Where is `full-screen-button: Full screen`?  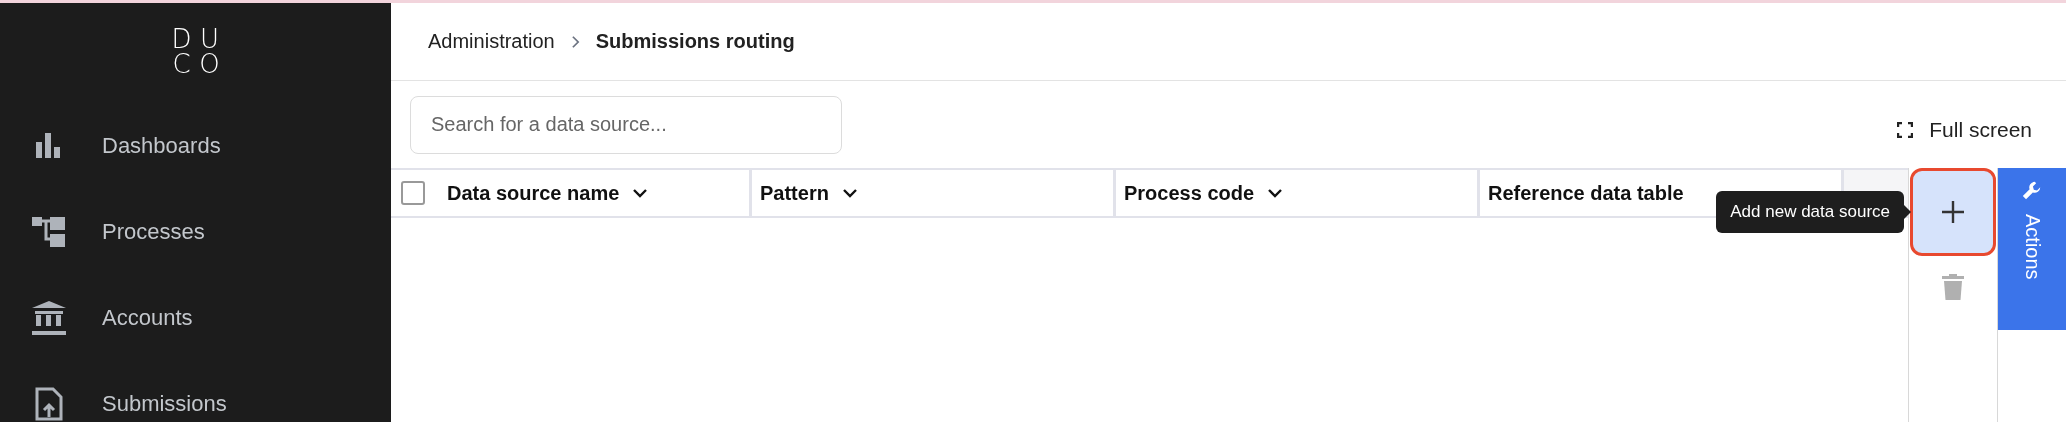 full-screen-button: Full screen is located at coordinates (1964, 129).